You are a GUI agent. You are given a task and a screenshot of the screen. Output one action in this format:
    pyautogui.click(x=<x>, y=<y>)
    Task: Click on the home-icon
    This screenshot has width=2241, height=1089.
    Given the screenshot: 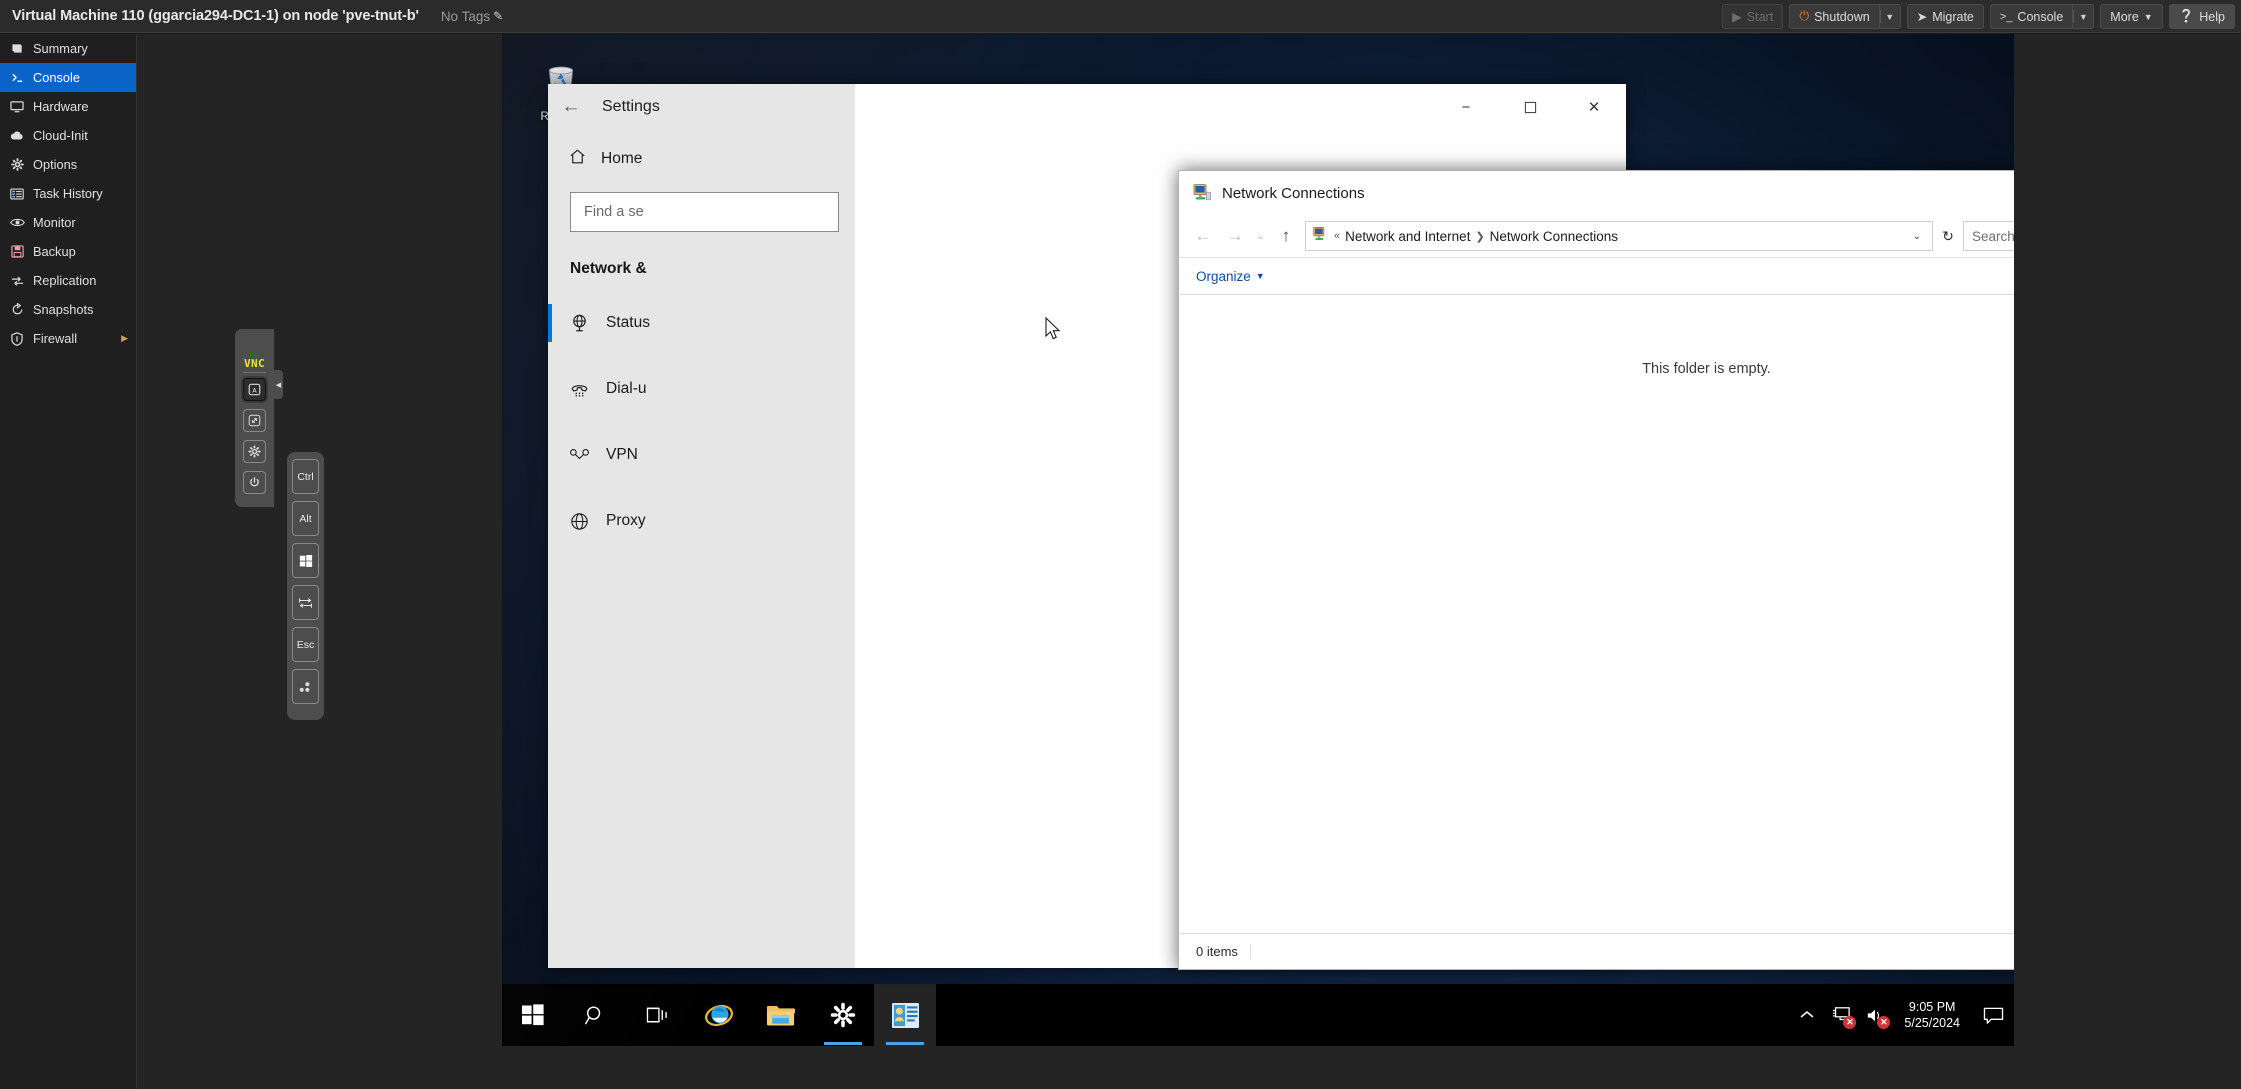 What is the action you would take?
    pyautogui.click(x=577, y=159)
    